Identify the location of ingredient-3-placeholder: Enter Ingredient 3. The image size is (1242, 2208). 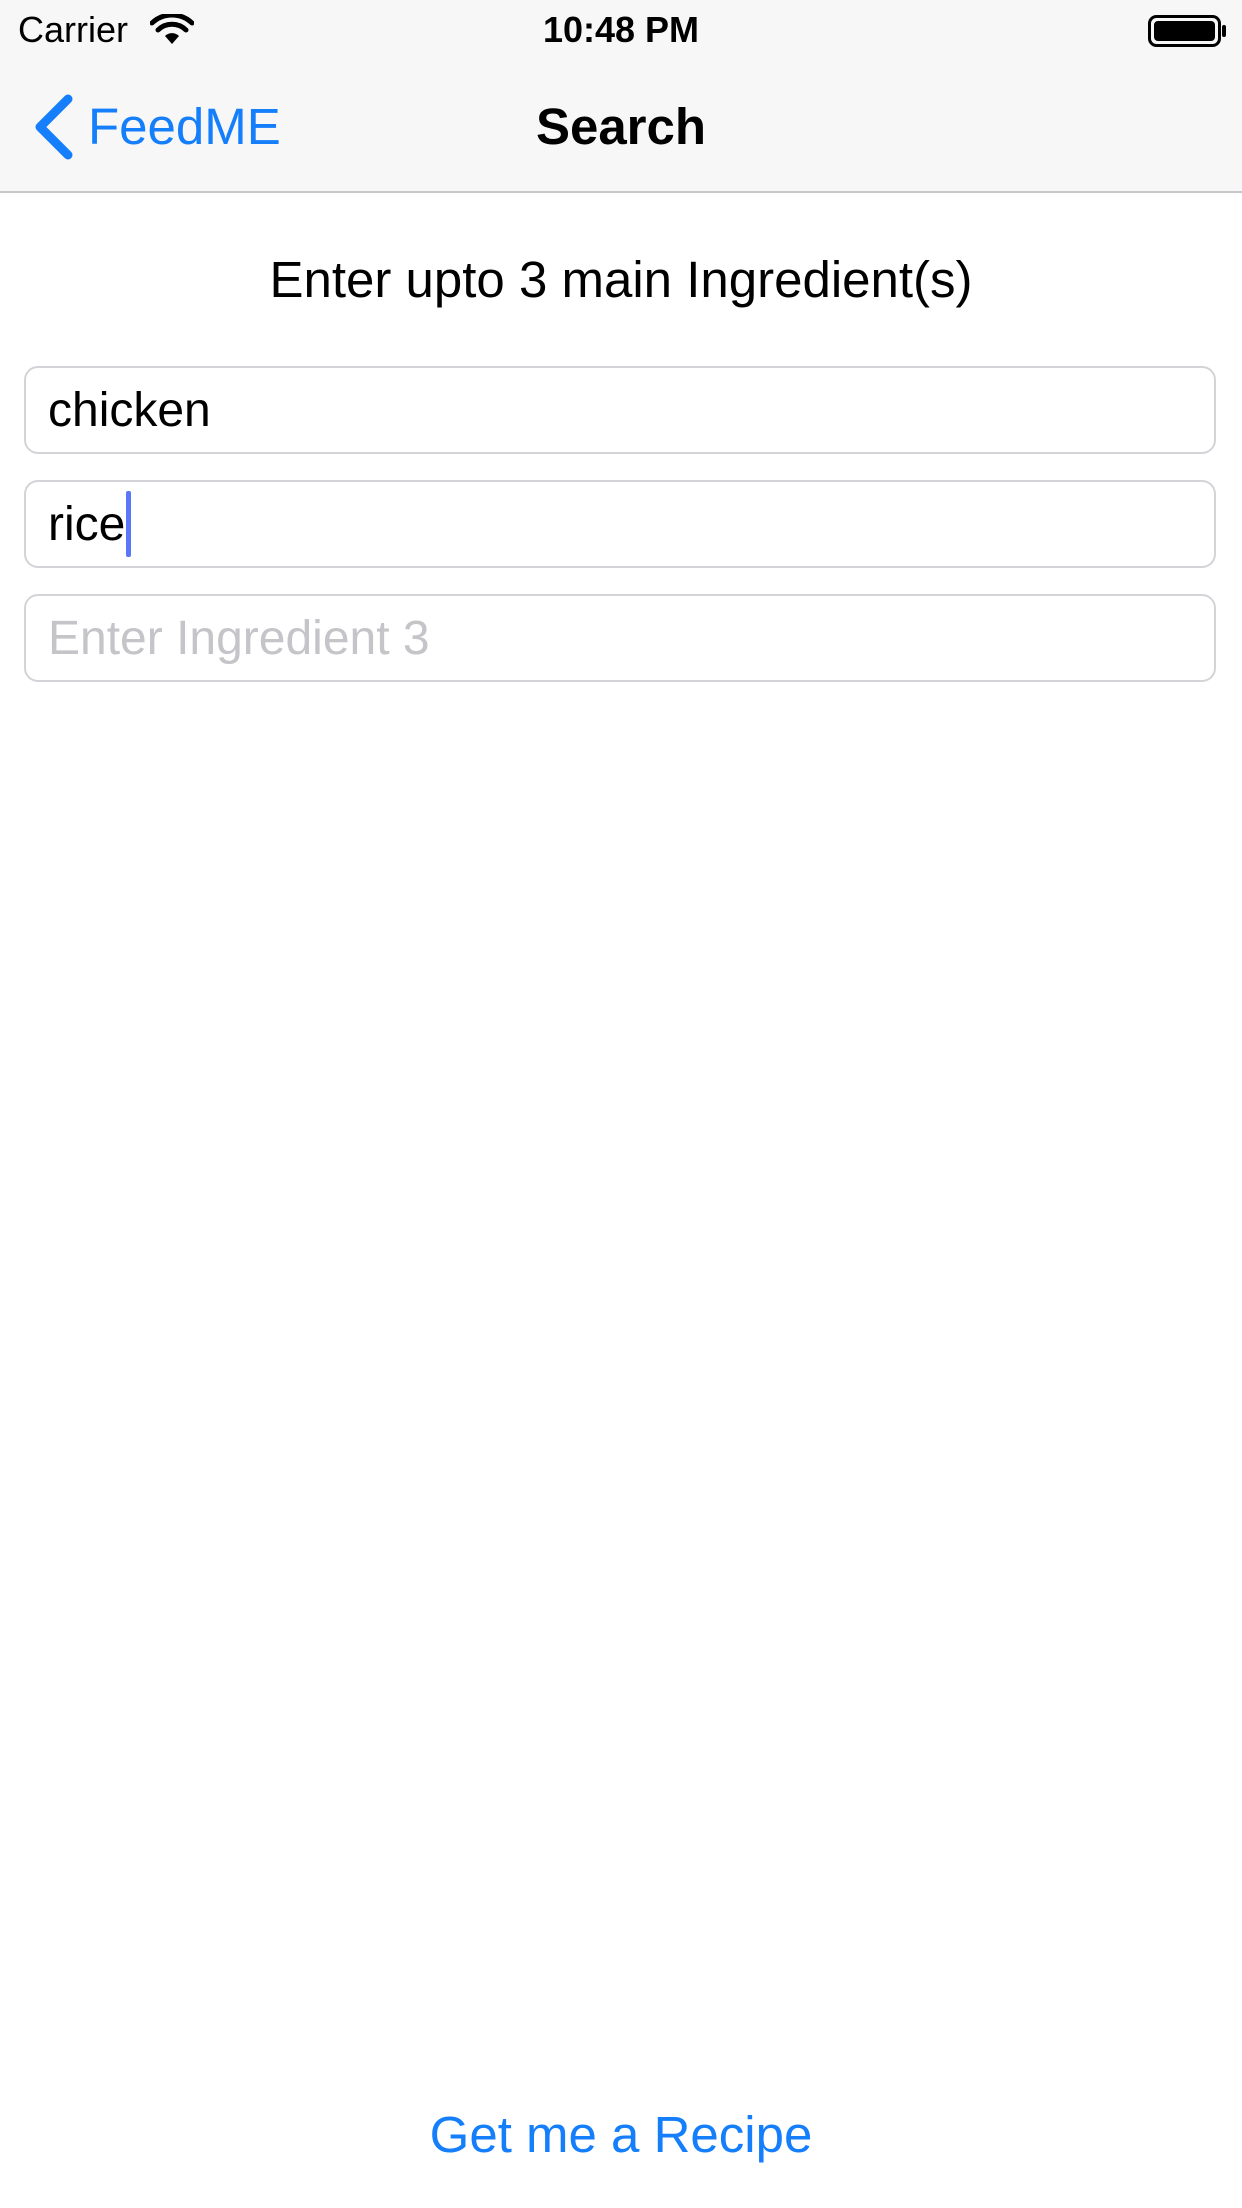
(239, 638).